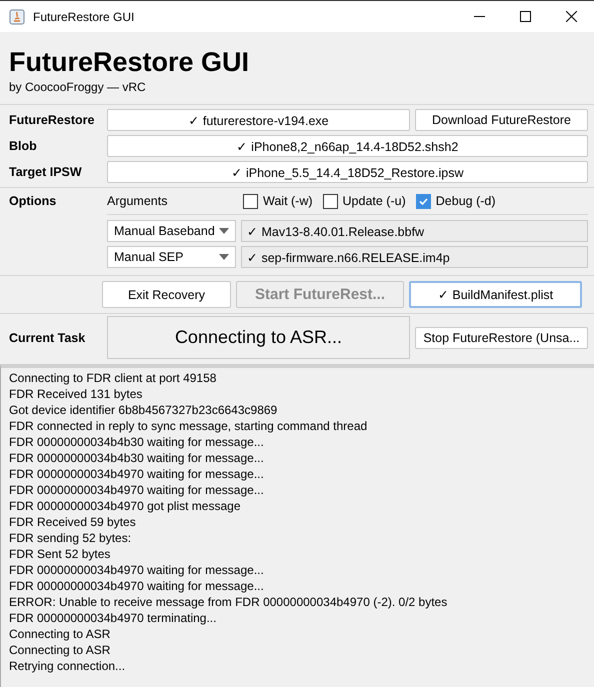 This screenshot has height=687, width=594. Describe the element at coordinates (59, 554) in the screenshot. I see `log-line: FDR Sent 52 bytes` at that location.